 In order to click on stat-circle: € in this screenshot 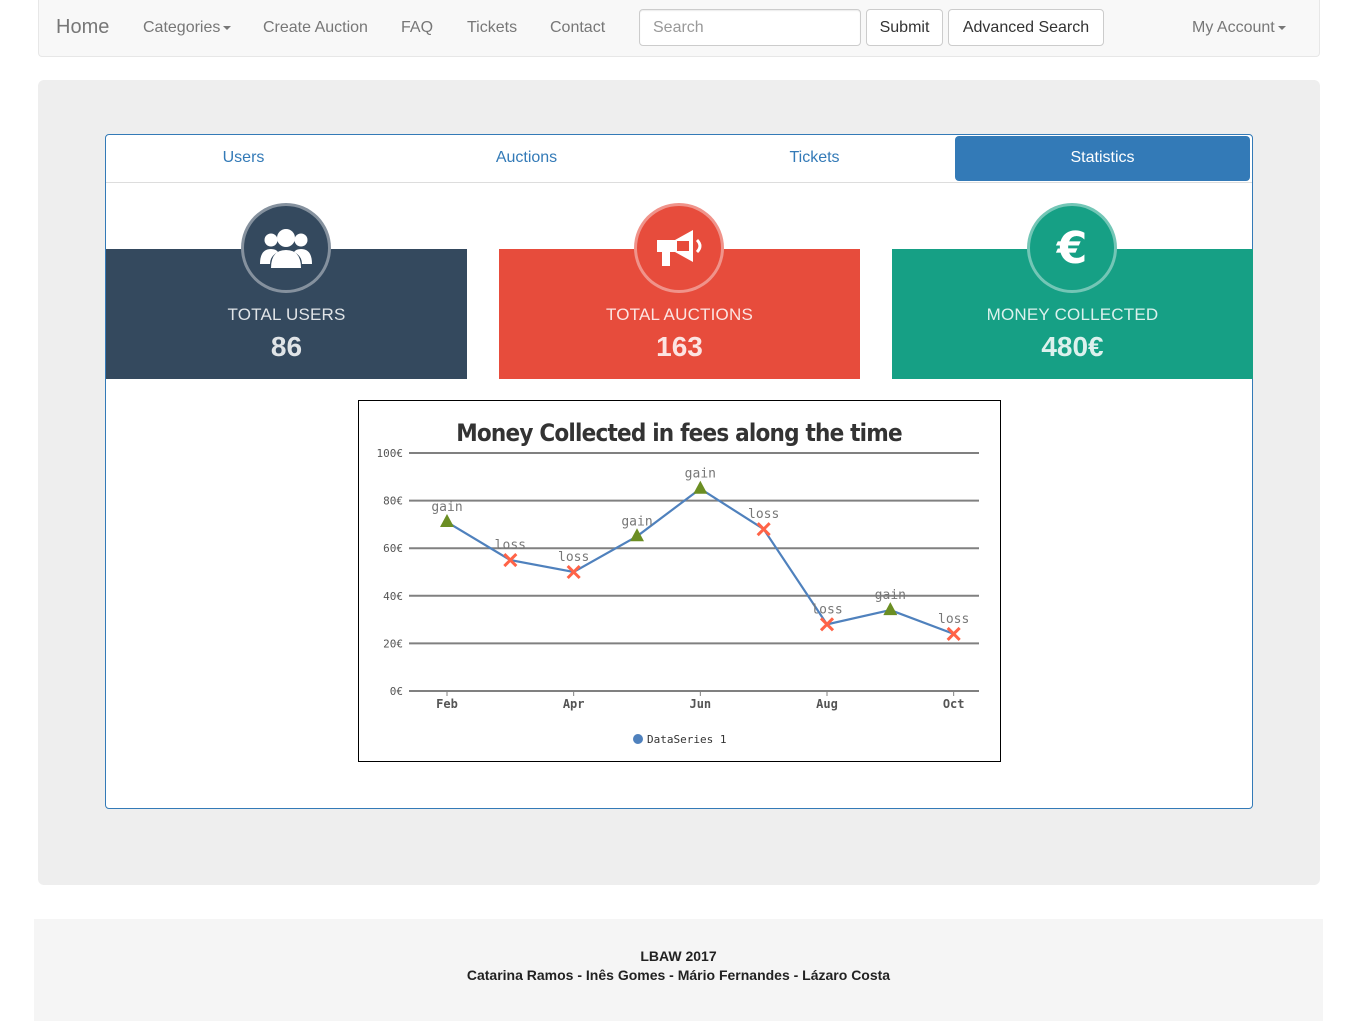, I will do `click(1072, 248)`.